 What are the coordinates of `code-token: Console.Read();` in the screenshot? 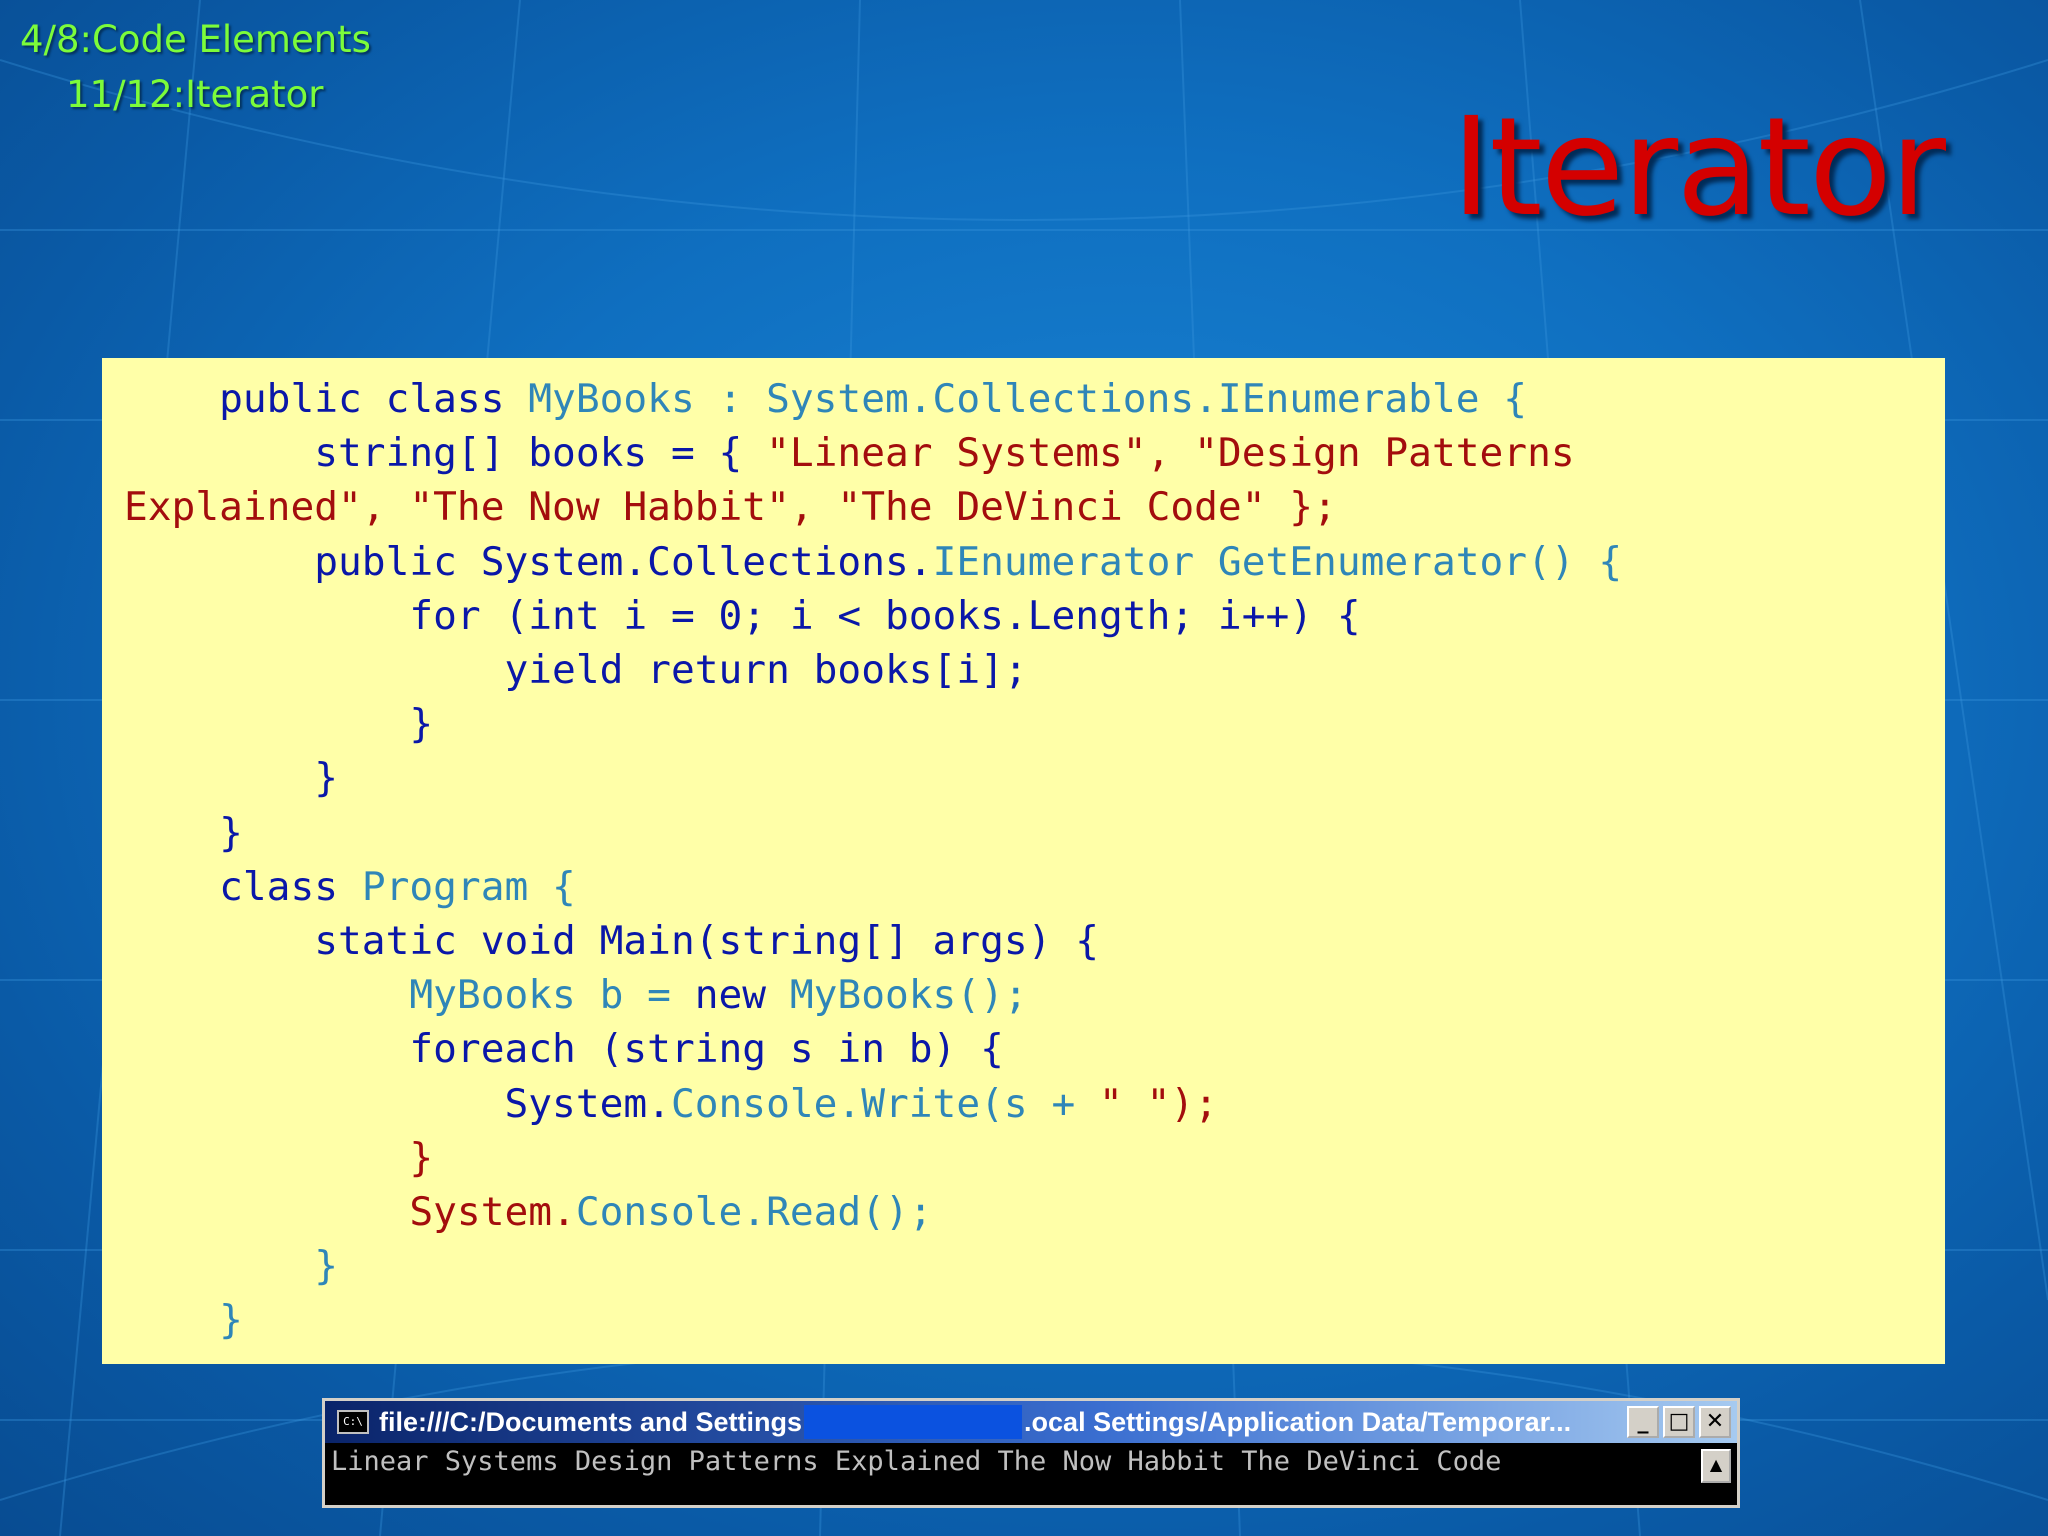 It's located at (754, 1212).